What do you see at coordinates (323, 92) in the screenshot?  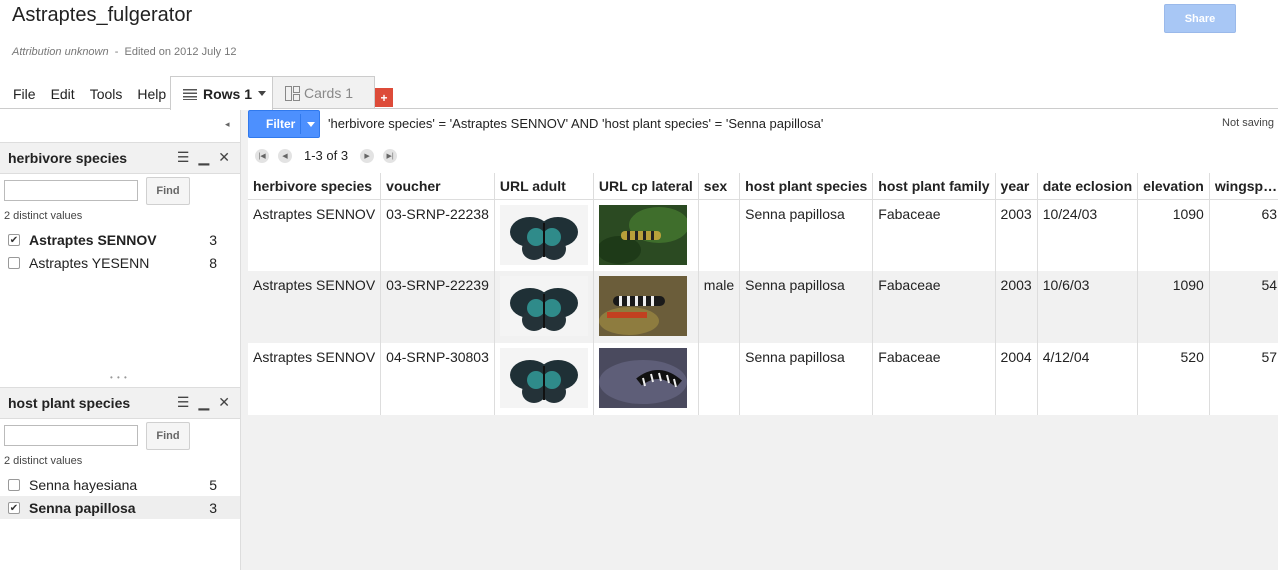 I see `tab-cards: Cards 1` at bounding box center [323, 92].